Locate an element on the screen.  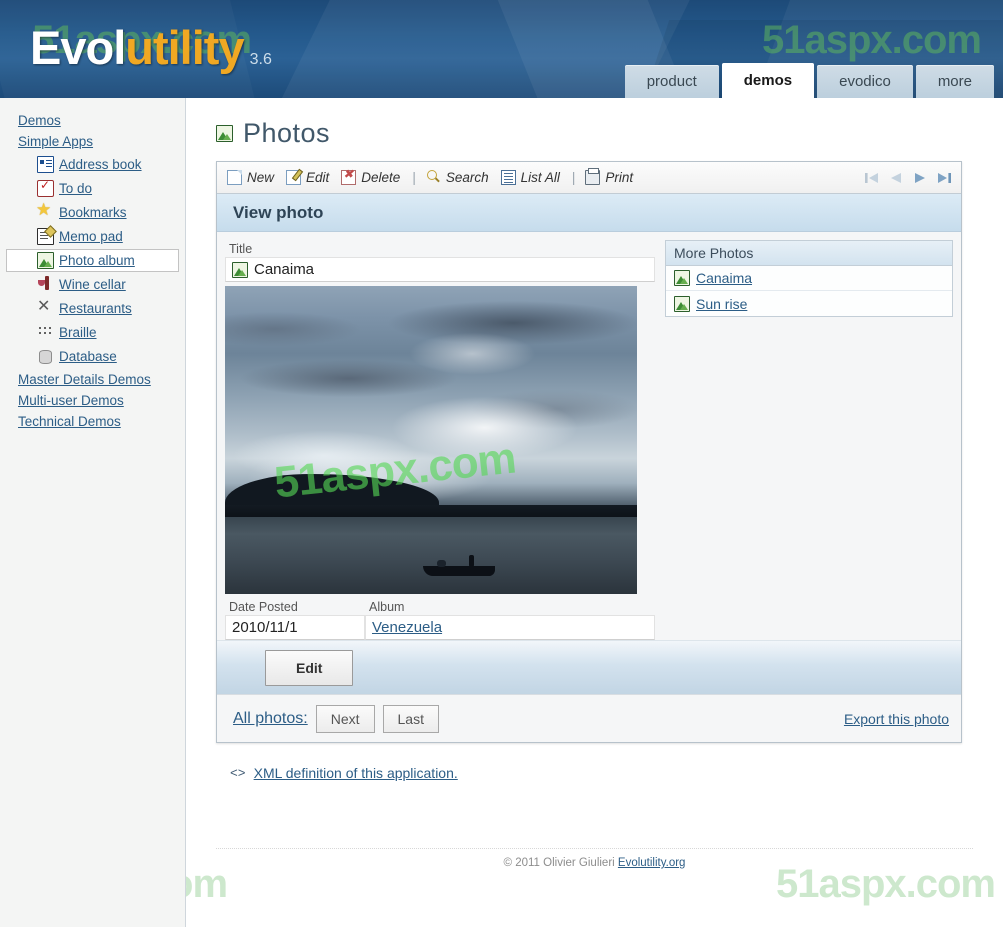
album-label: Album is located at coordinates (387, 607).